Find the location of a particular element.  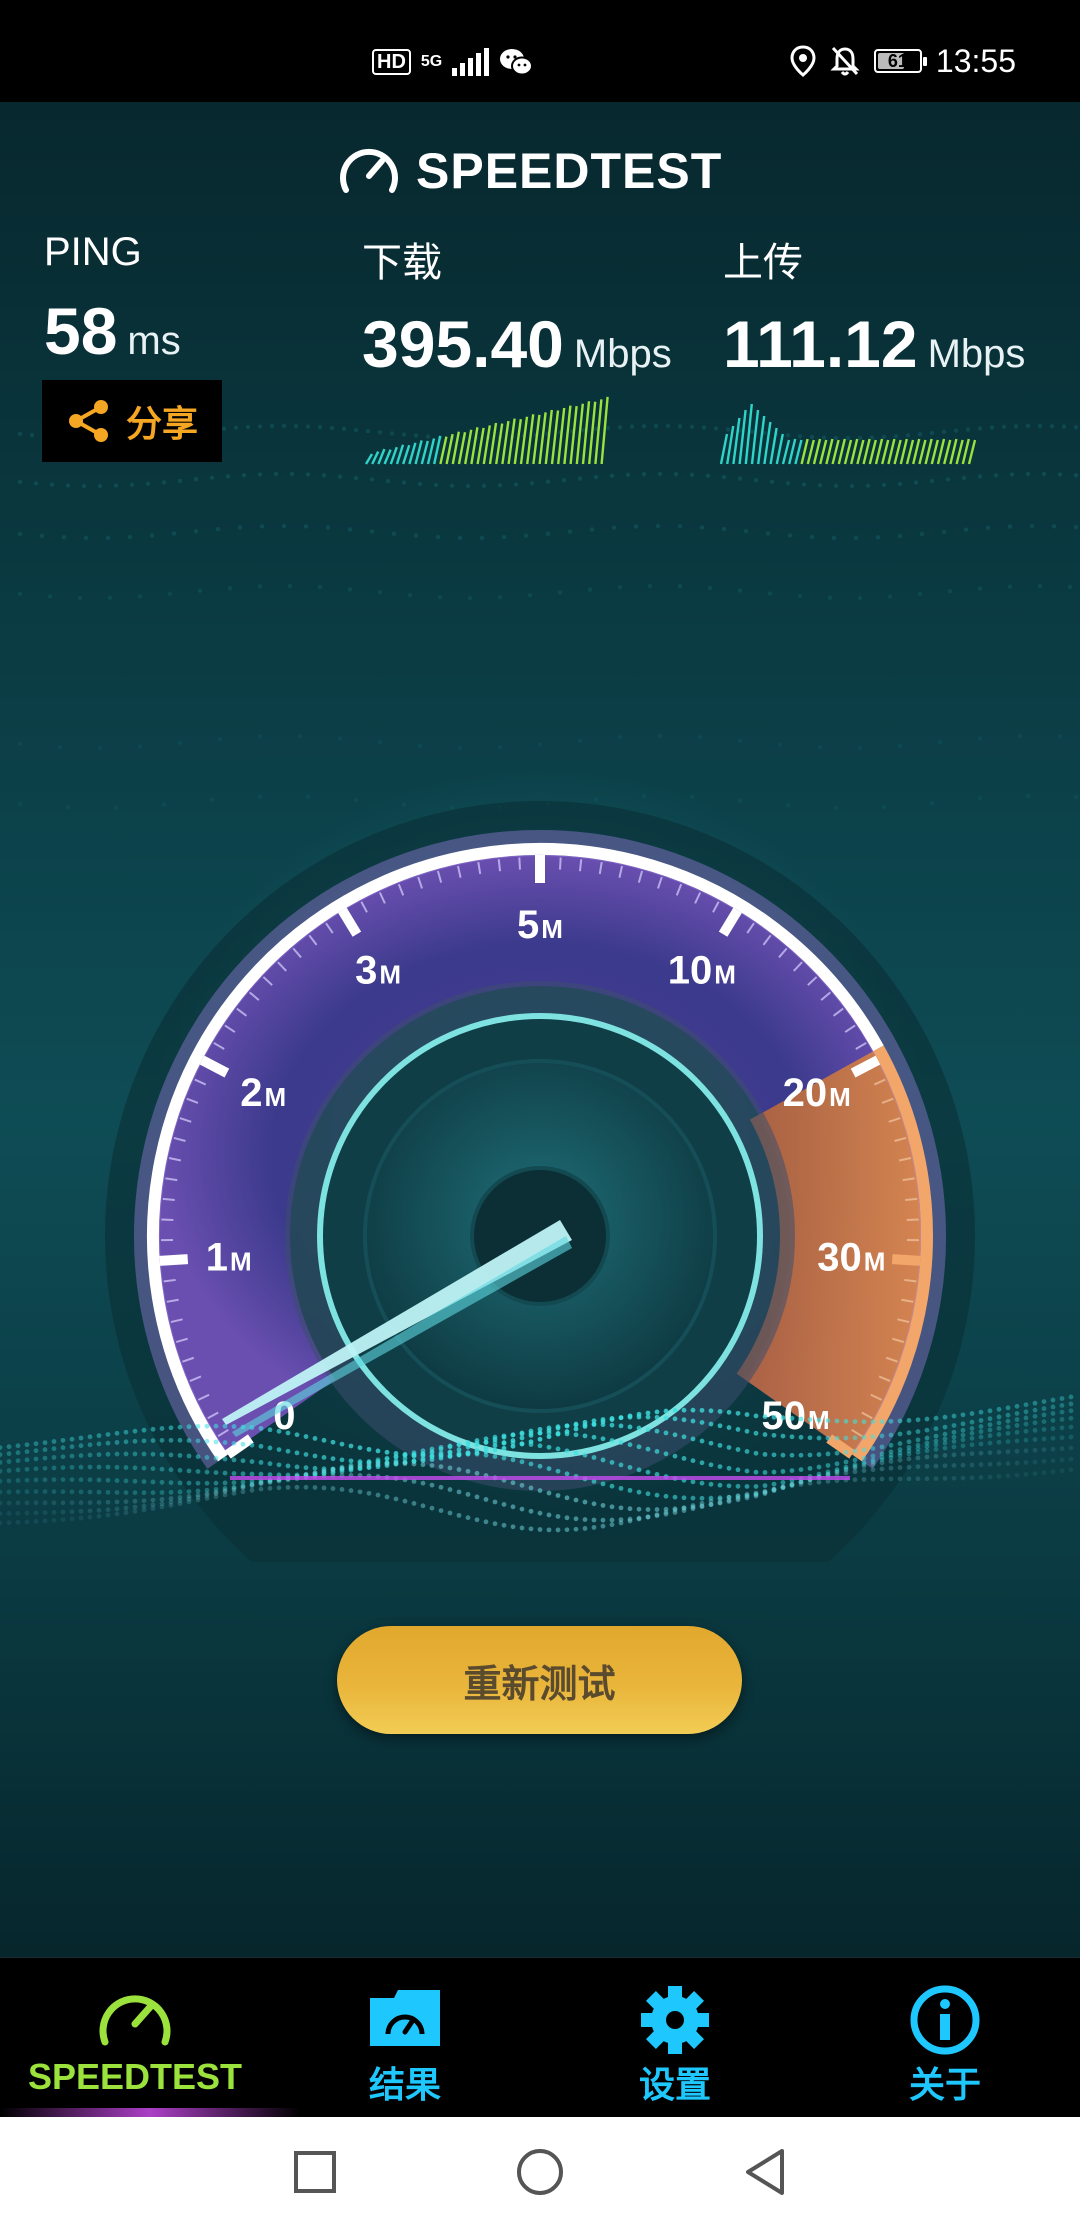

nav-results: 结果 is located at coordinates (405, 2038).